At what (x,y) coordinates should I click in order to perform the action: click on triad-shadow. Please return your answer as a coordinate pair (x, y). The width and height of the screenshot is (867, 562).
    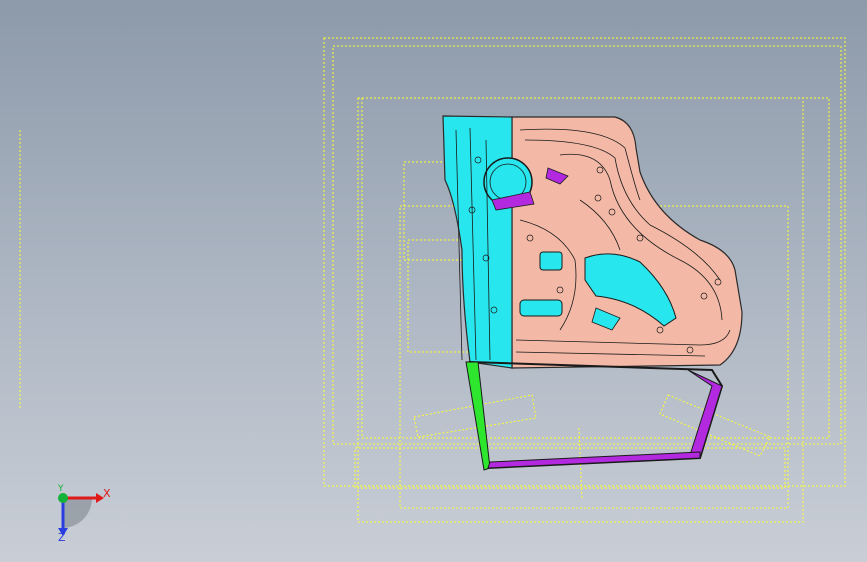
    Looking at the image, I should click on (77, 513).